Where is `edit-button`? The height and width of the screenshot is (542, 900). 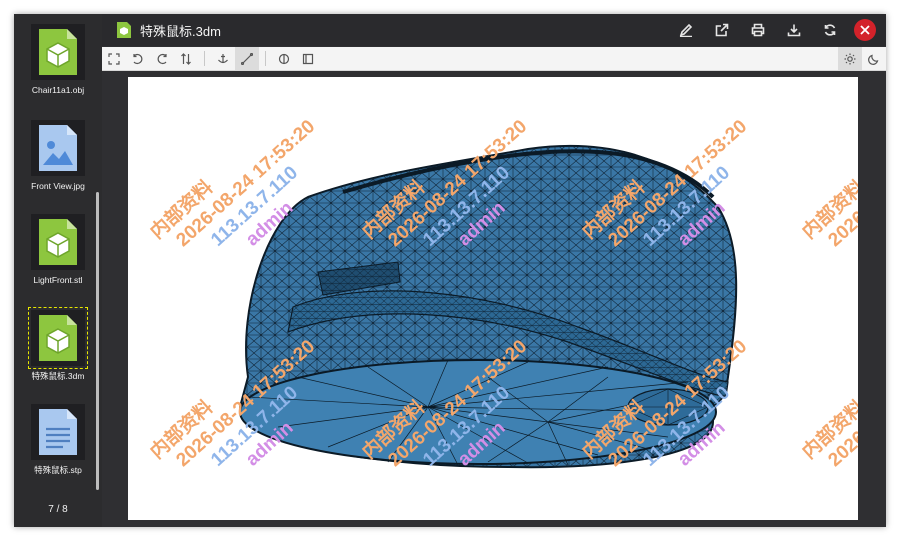 edit-button is located at coordinates (686, 30).